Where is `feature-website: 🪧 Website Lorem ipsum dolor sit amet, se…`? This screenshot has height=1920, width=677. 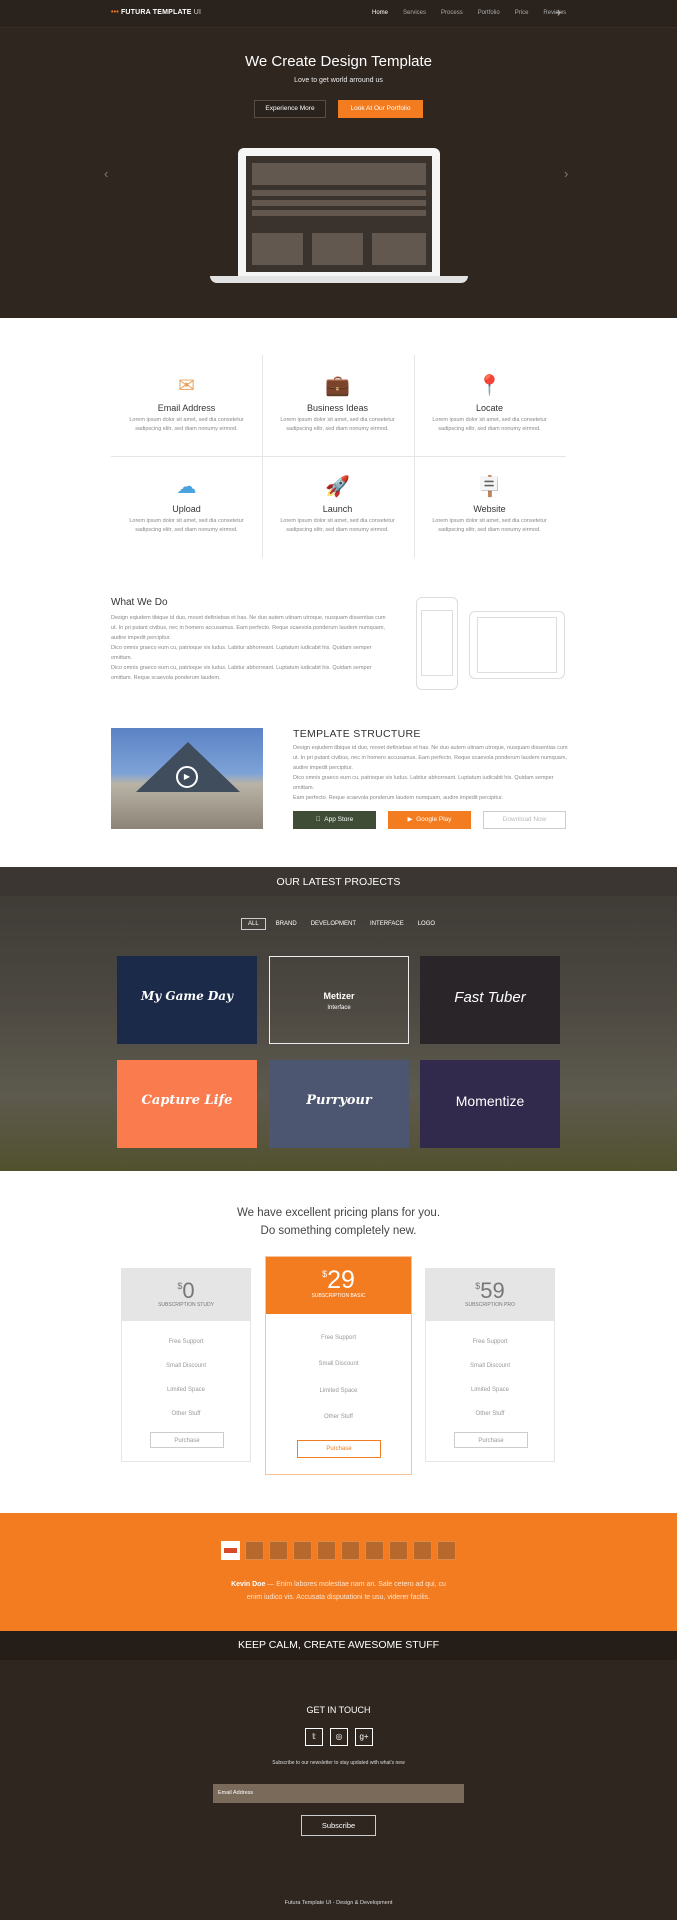
feature-website: 🪧 Website Lorem ipsum dolor sit amet, se… is located at coordinates (489, 504).